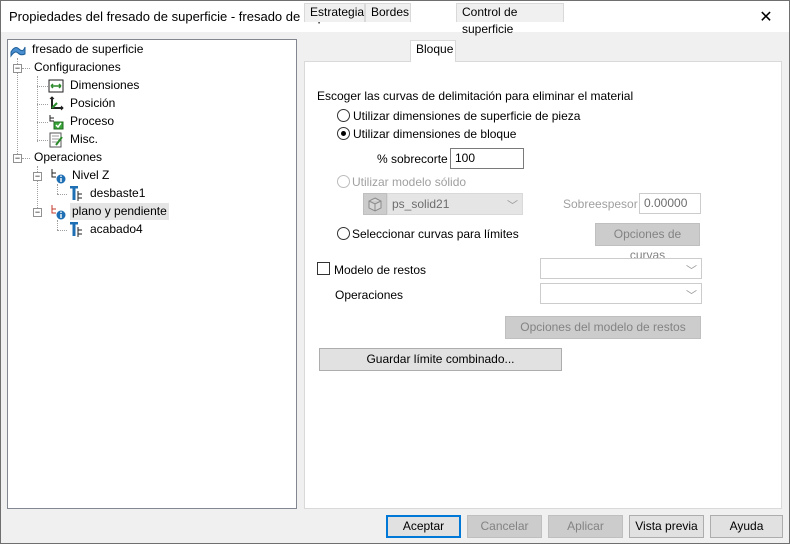  Describe the element at coordinates (323, 268) in the screenshot. I see `modelo-restos-checkbox` at that location.